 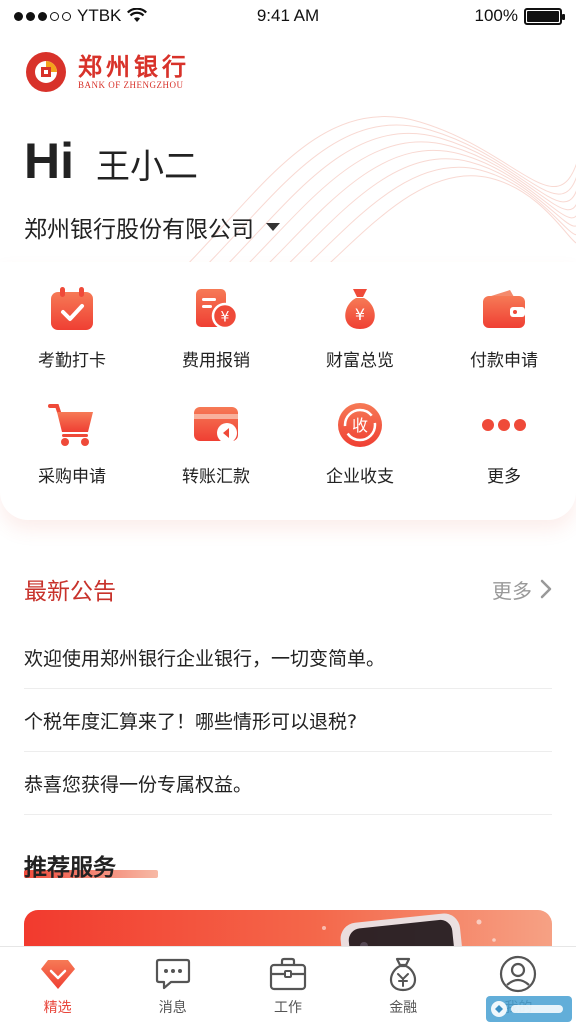 I want to click on carrier-name: YTBK, so click(x=99, y=15).